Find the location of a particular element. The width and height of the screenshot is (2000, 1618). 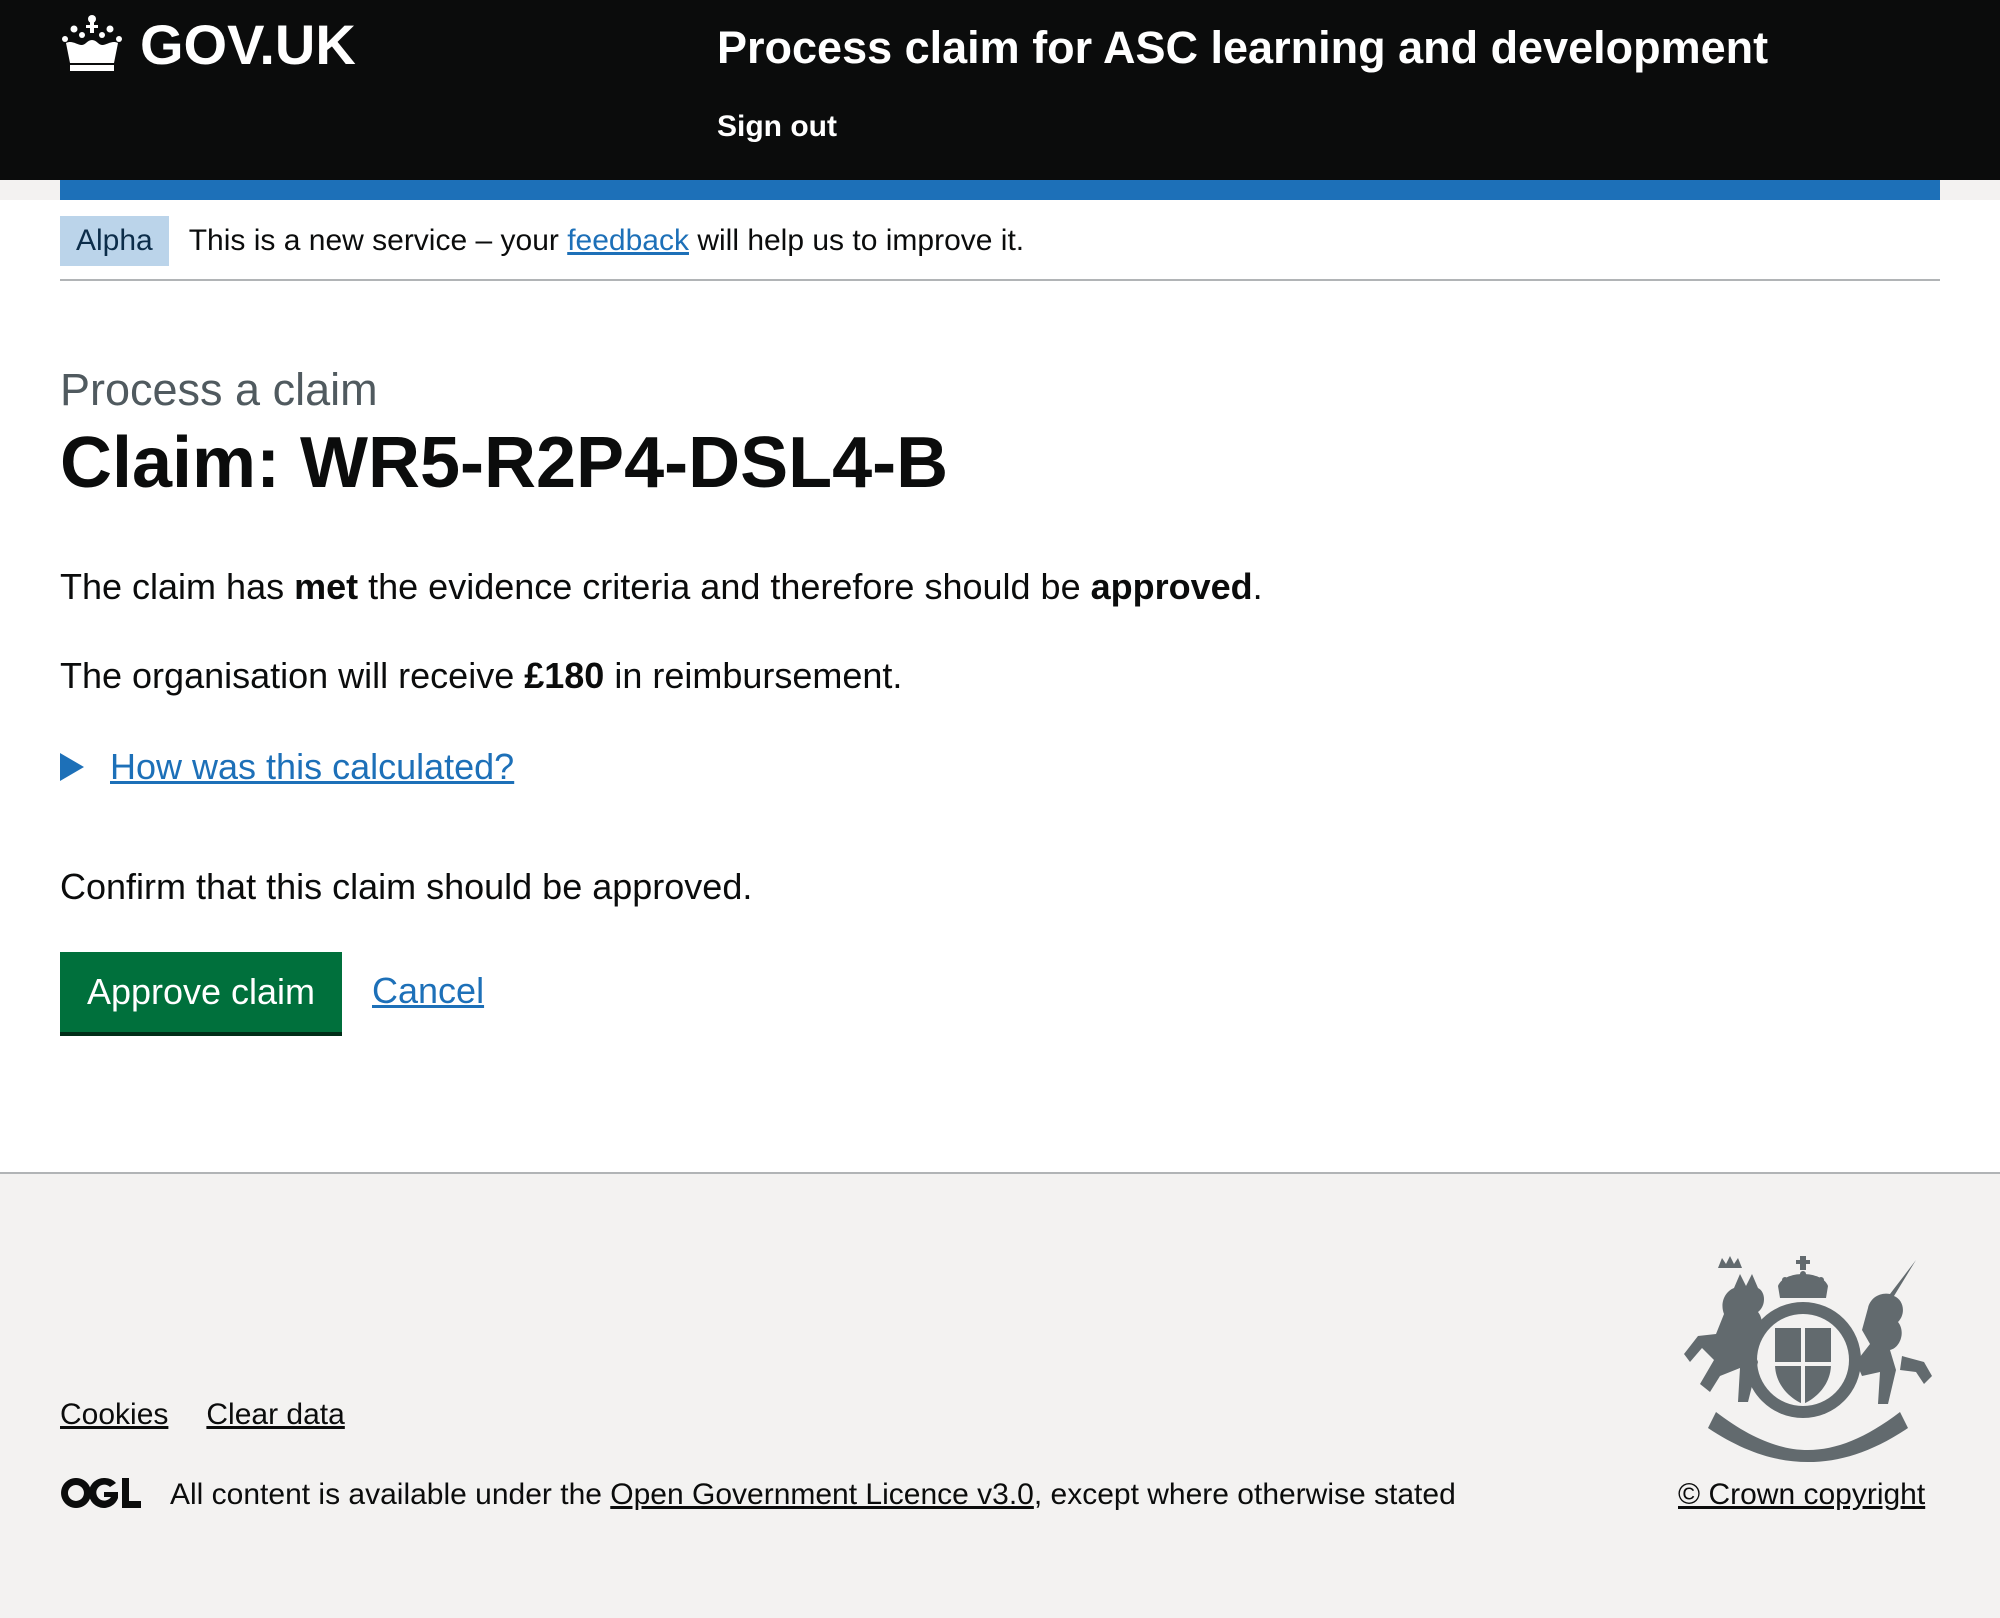

approve-claim-button: Approve claim is located at coordinates (201, 992).